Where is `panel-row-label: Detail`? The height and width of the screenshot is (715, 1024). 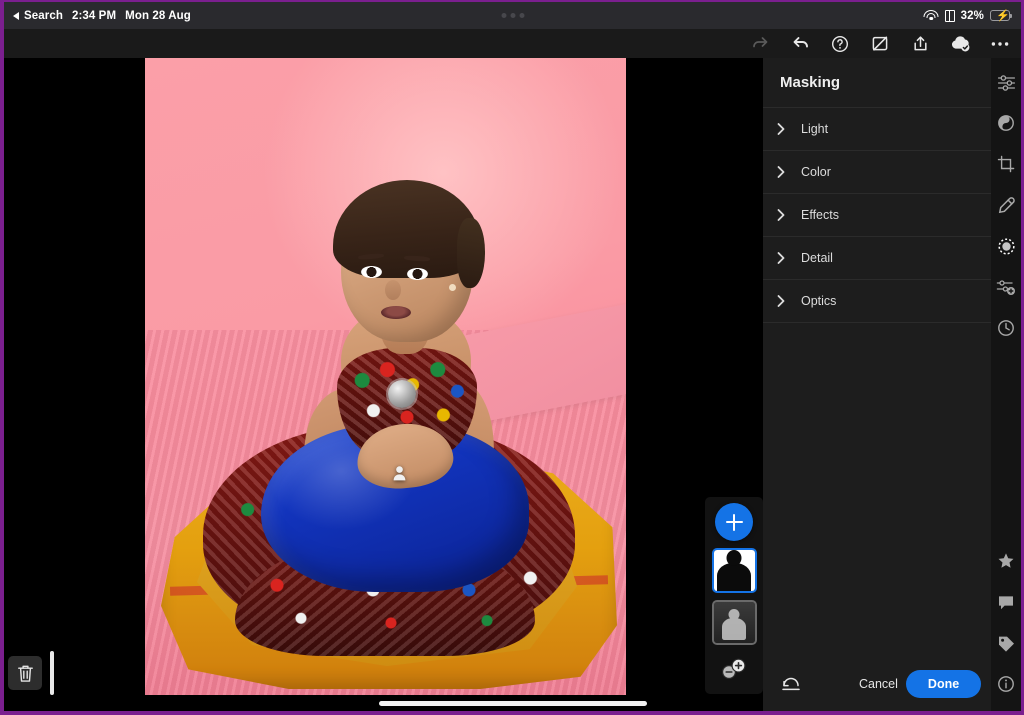
panel-row-label: Detail is located at coordinates (817, 258).